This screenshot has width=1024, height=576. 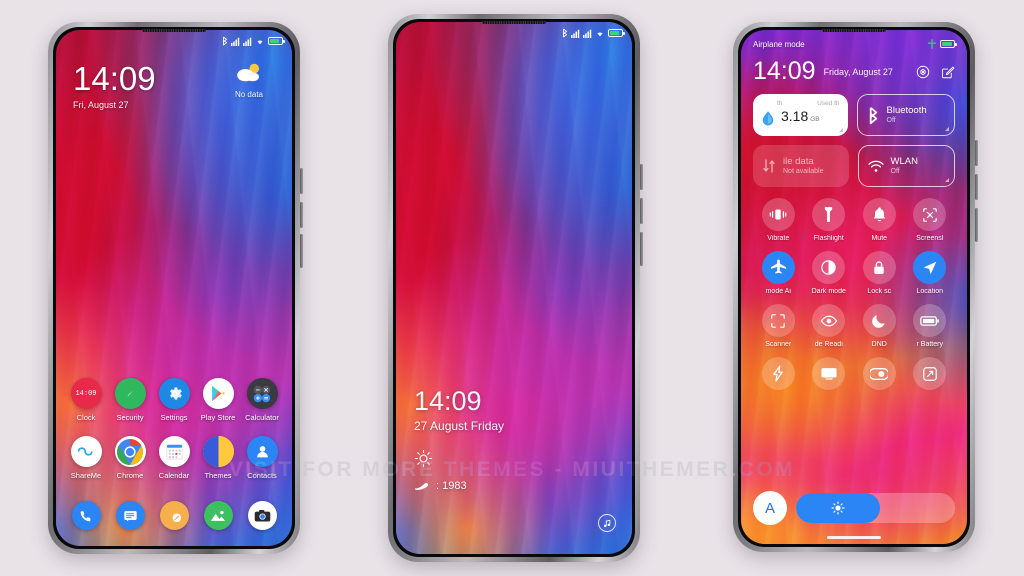 I want to click on qs-lightning, so click(x=778, y=375).